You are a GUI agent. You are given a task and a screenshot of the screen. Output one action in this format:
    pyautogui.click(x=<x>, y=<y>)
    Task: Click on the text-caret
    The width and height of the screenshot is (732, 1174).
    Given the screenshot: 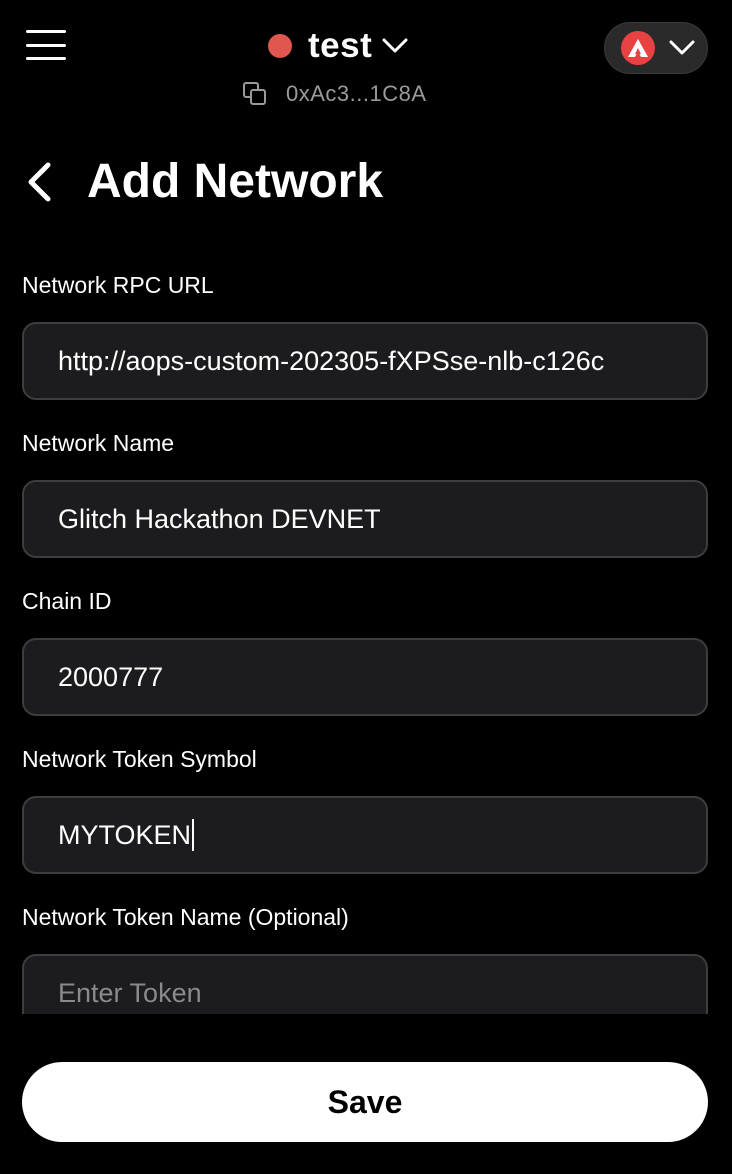 What is the action you would take?
    pyautogui.click(x=193, y=835)
    